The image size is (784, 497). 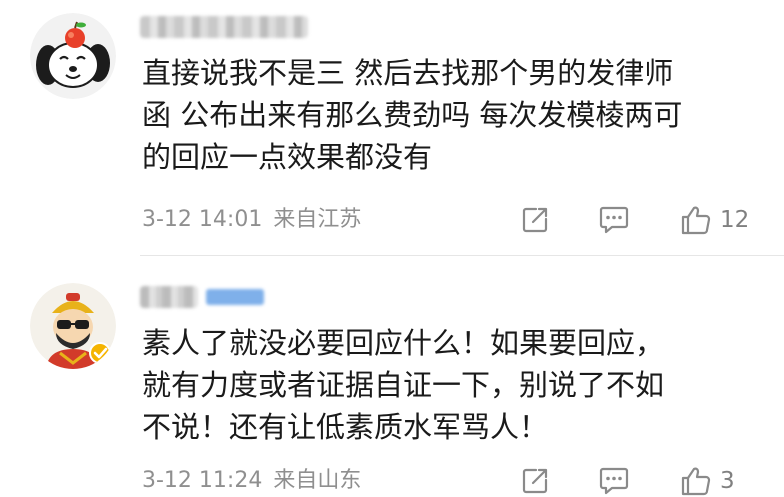 What do you see at coordinates (714, 220) in the screenshot?
I see `like-button: 12` at bounding box center [714, 220].